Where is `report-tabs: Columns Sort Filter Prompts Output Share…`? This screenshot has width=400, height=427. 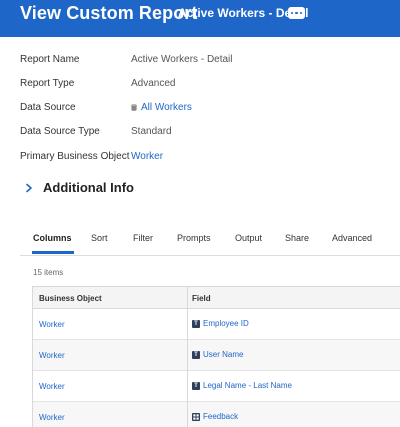 report-tabs: Columns Sort Filter Prompts Output Share… is located at coordinates (210, 239).